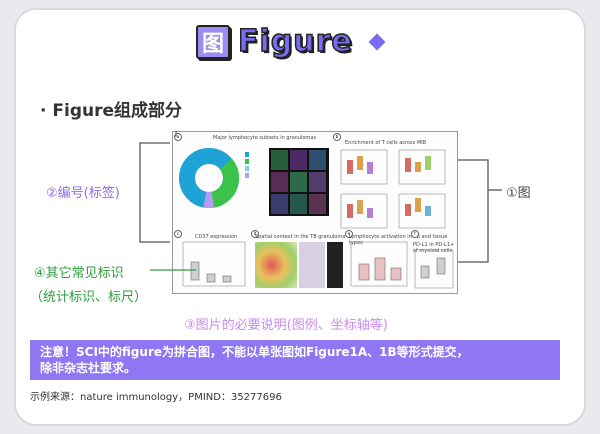 The height and width of the screenshot is (434, 600). I want to click on note-line2: 除非杂志社要求。, so click(88, 368).